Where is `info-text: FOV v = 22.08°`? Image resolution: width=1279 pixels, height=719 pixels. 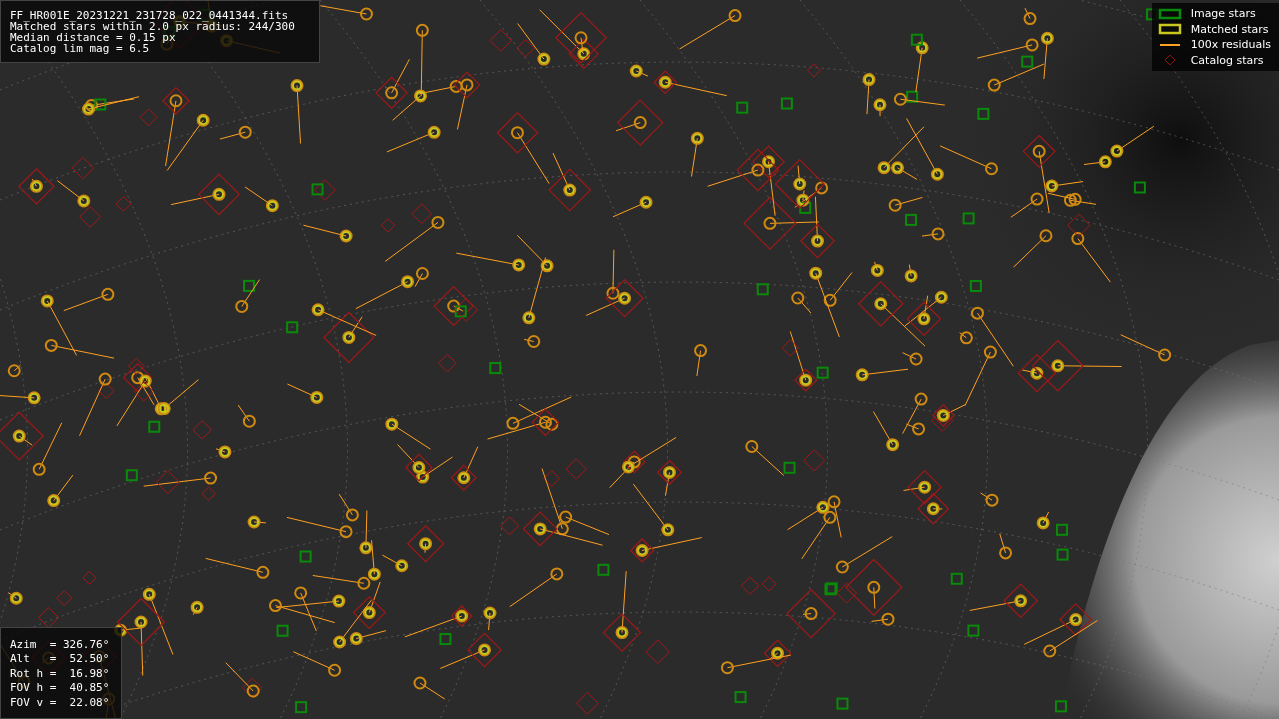
info-text: FOV v = 22.08° is located at coordinates (60, 702).